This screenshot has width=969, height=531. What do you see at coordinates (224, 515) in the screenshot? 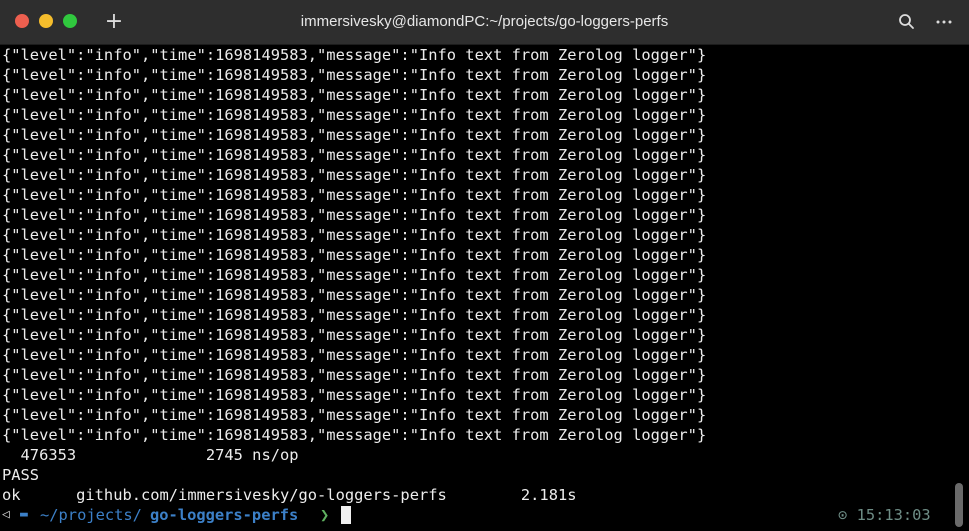
I see `prompt-directory-name: go-loggers-perfs` at bounding box center [224, 515].